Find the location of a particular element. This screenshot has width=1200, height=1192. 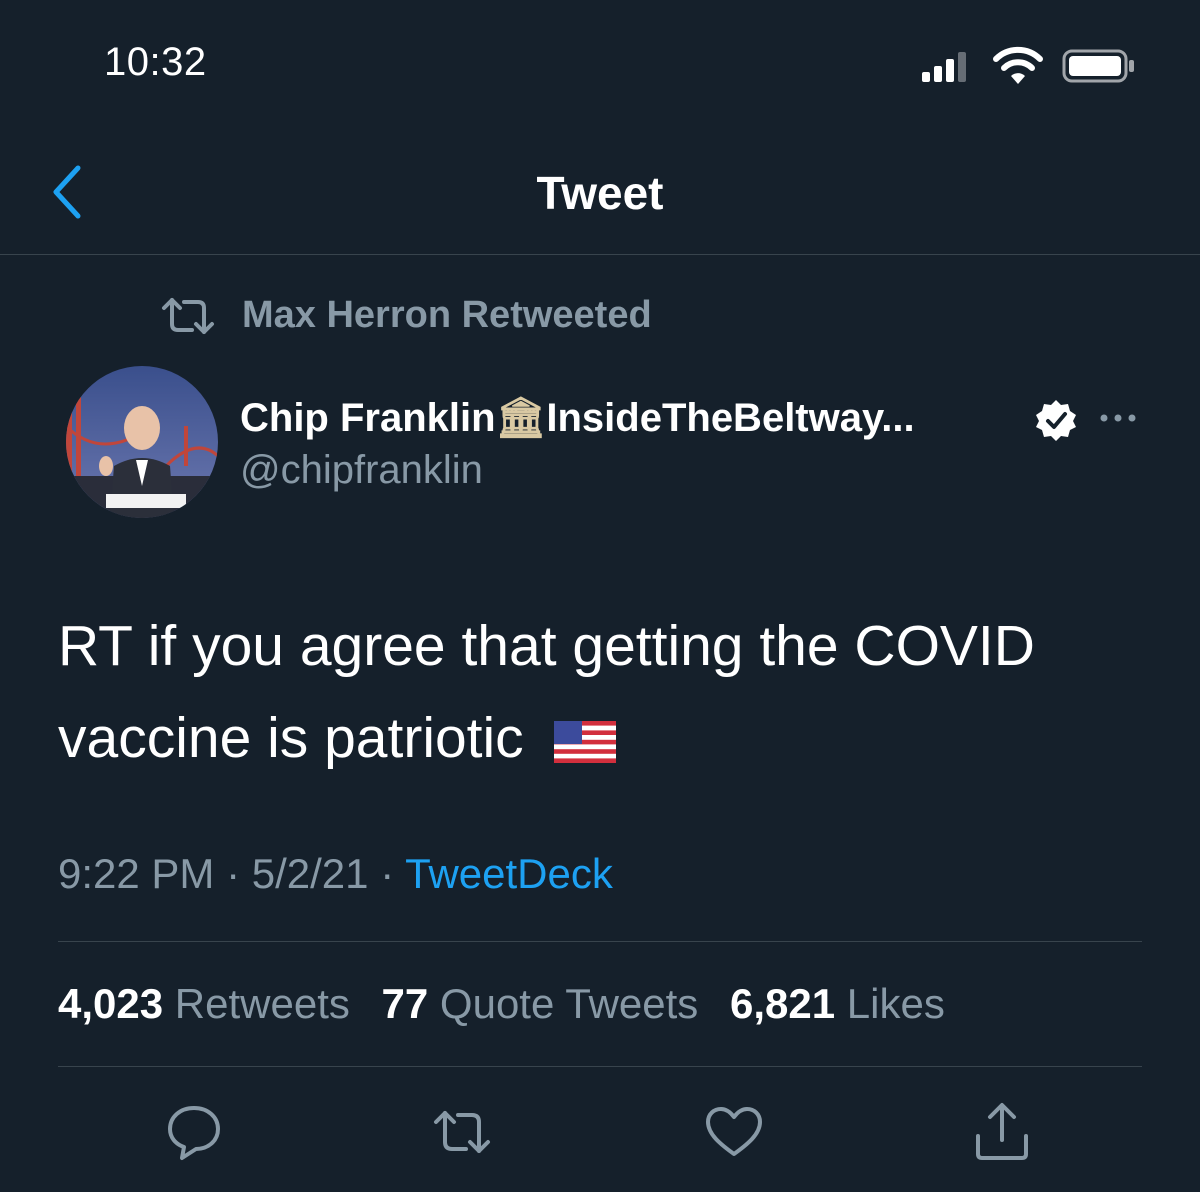

us-flag-emoji is located at coordinates (584, 741).